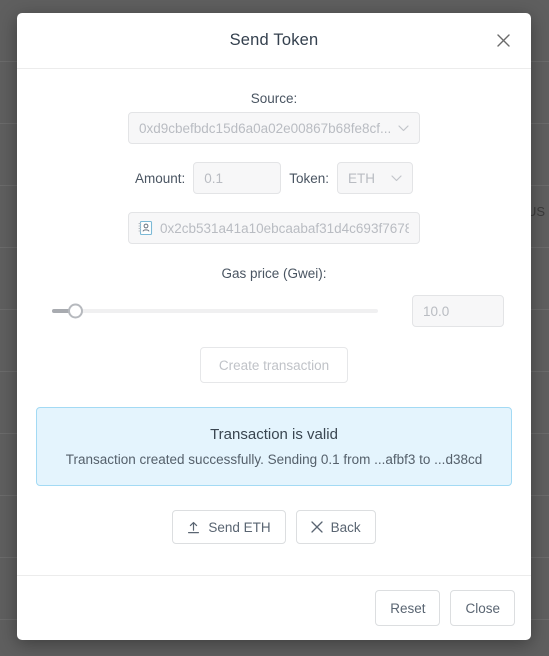 The image size is (549, 656). Describe the element at coordinates (458, 311) in the screenshot. I see `gas-price-input: 10.0` at that location.